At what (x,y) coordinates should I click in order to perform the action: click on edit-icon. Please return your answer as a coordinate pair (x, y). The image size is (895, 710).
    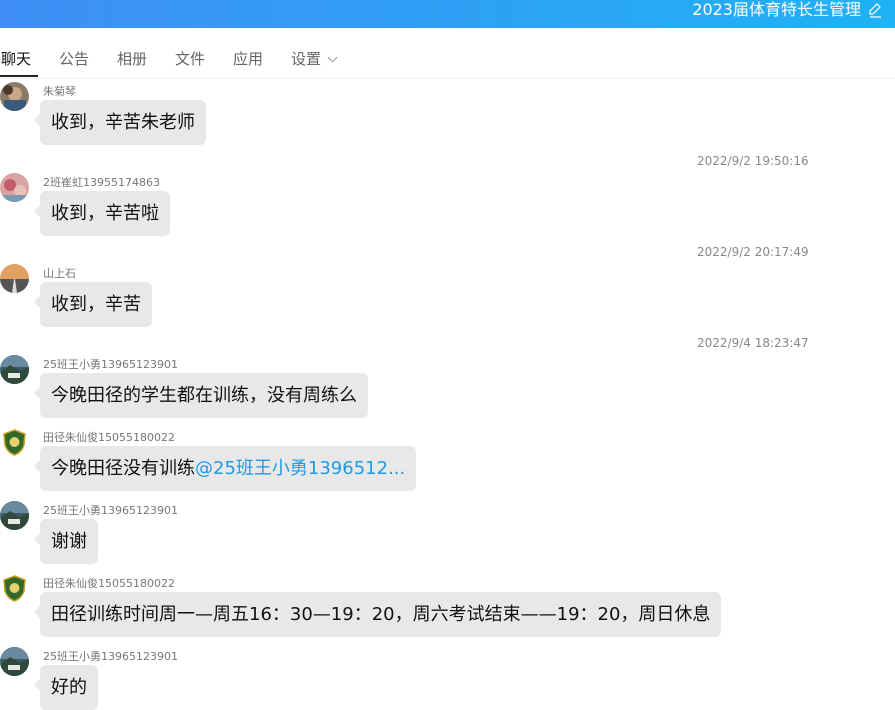
    Looking at the image, I should click on (875, 10).